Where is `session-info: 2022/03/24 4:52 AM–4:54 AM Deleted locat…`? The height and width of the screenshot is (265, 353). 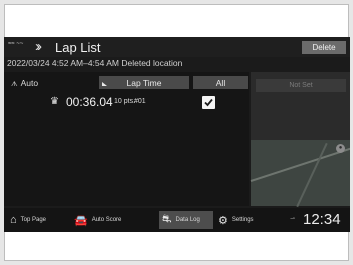 session-info: 2022/03/24 4:52 AM–4:54 AM Deleted locat… is located at coordinates (95, 63).